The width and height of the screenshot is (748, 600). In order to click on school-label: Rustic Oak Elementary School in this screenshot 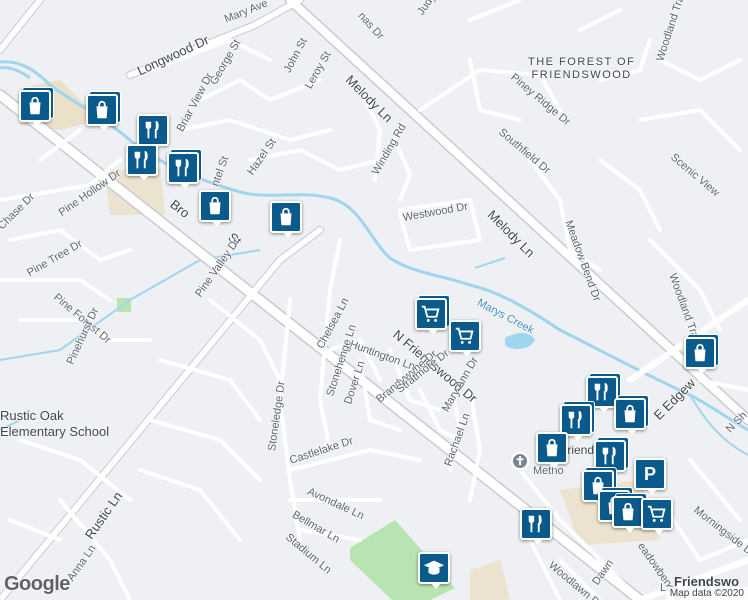, I will do `click(55, 423)`.